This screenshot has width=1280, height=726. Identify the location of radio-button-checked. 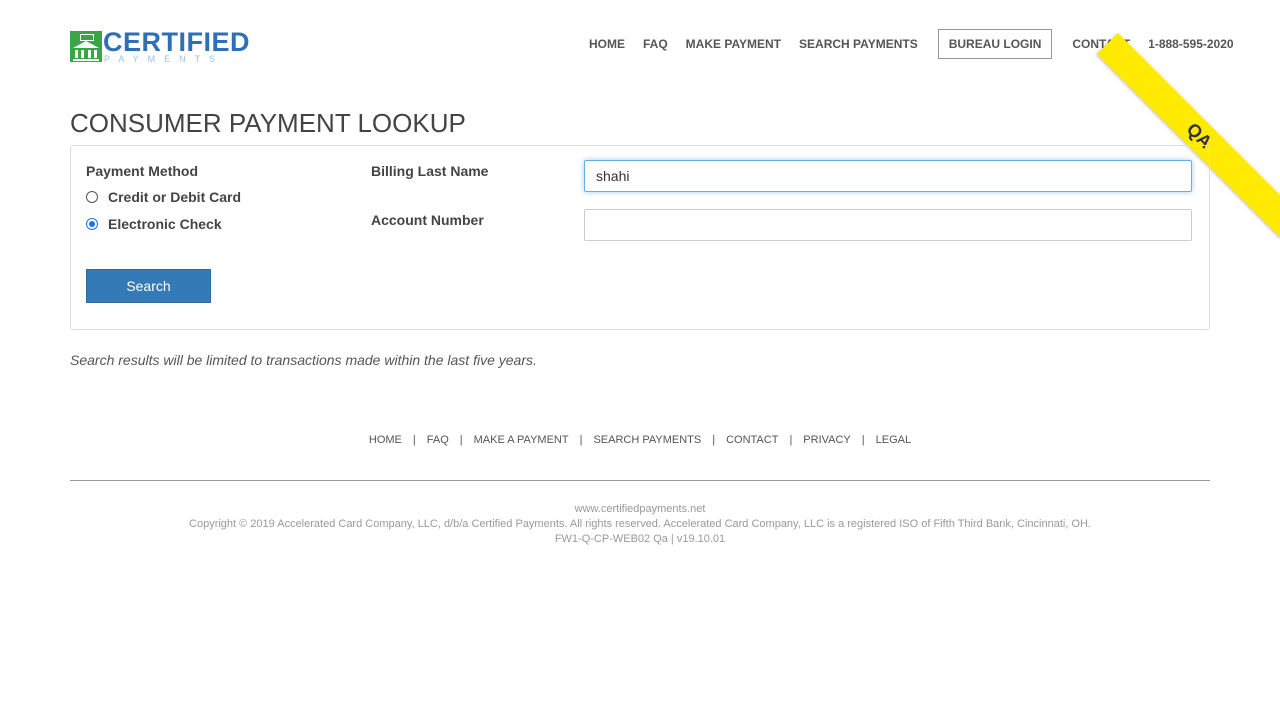
(92, 224).